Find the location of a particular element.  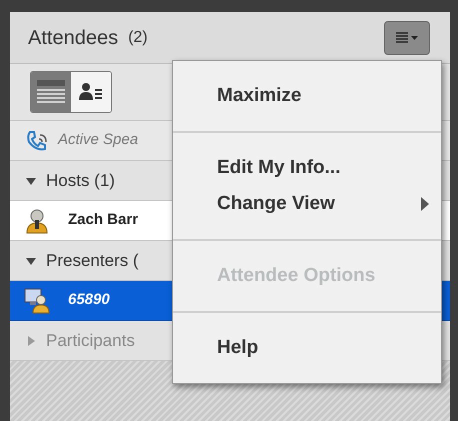

list-view-button is located at coordinates (51, 92).